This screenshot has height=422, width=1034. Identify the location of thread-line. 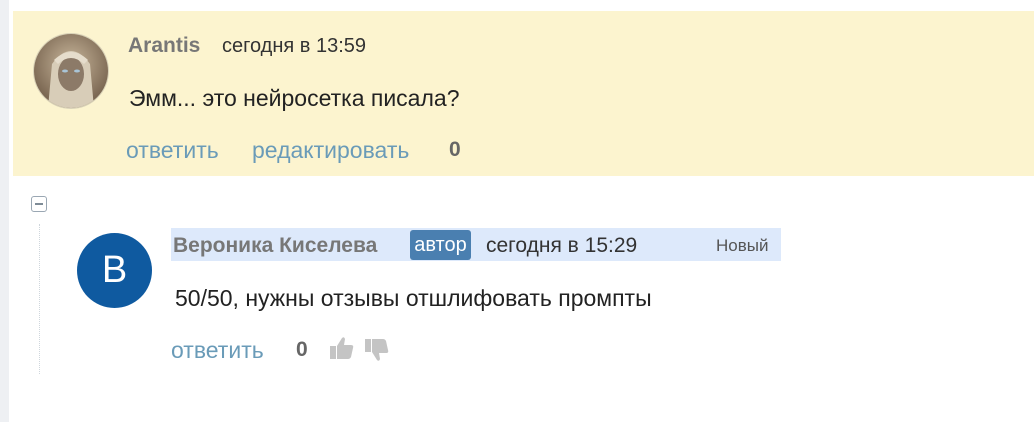
(39, 299).